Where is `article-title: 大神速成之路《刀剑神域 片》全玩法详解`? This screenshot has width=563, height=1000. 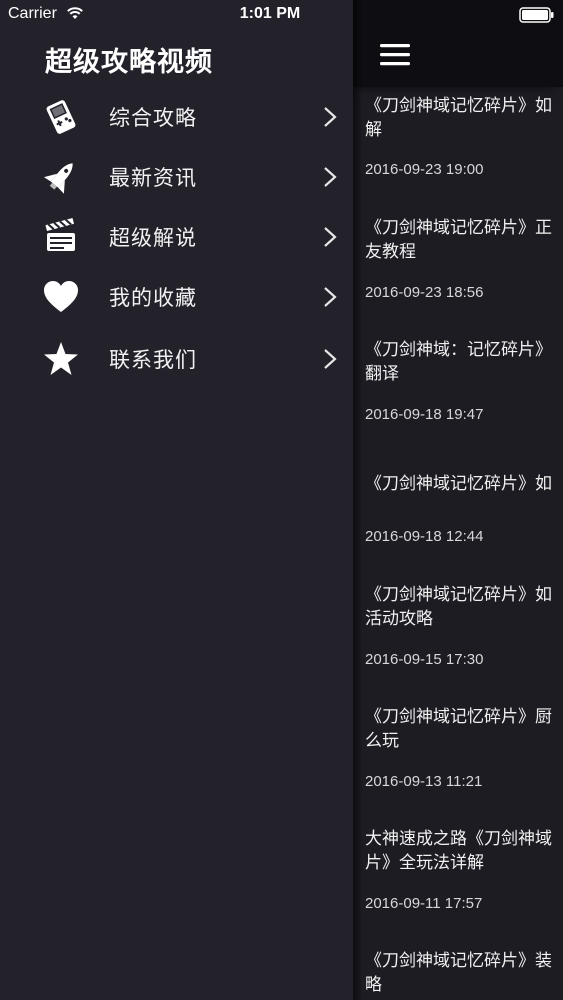 article-title: 大神速成之路《刀剑神域 片》全玩法详解 is located at coordinates (458, 851).